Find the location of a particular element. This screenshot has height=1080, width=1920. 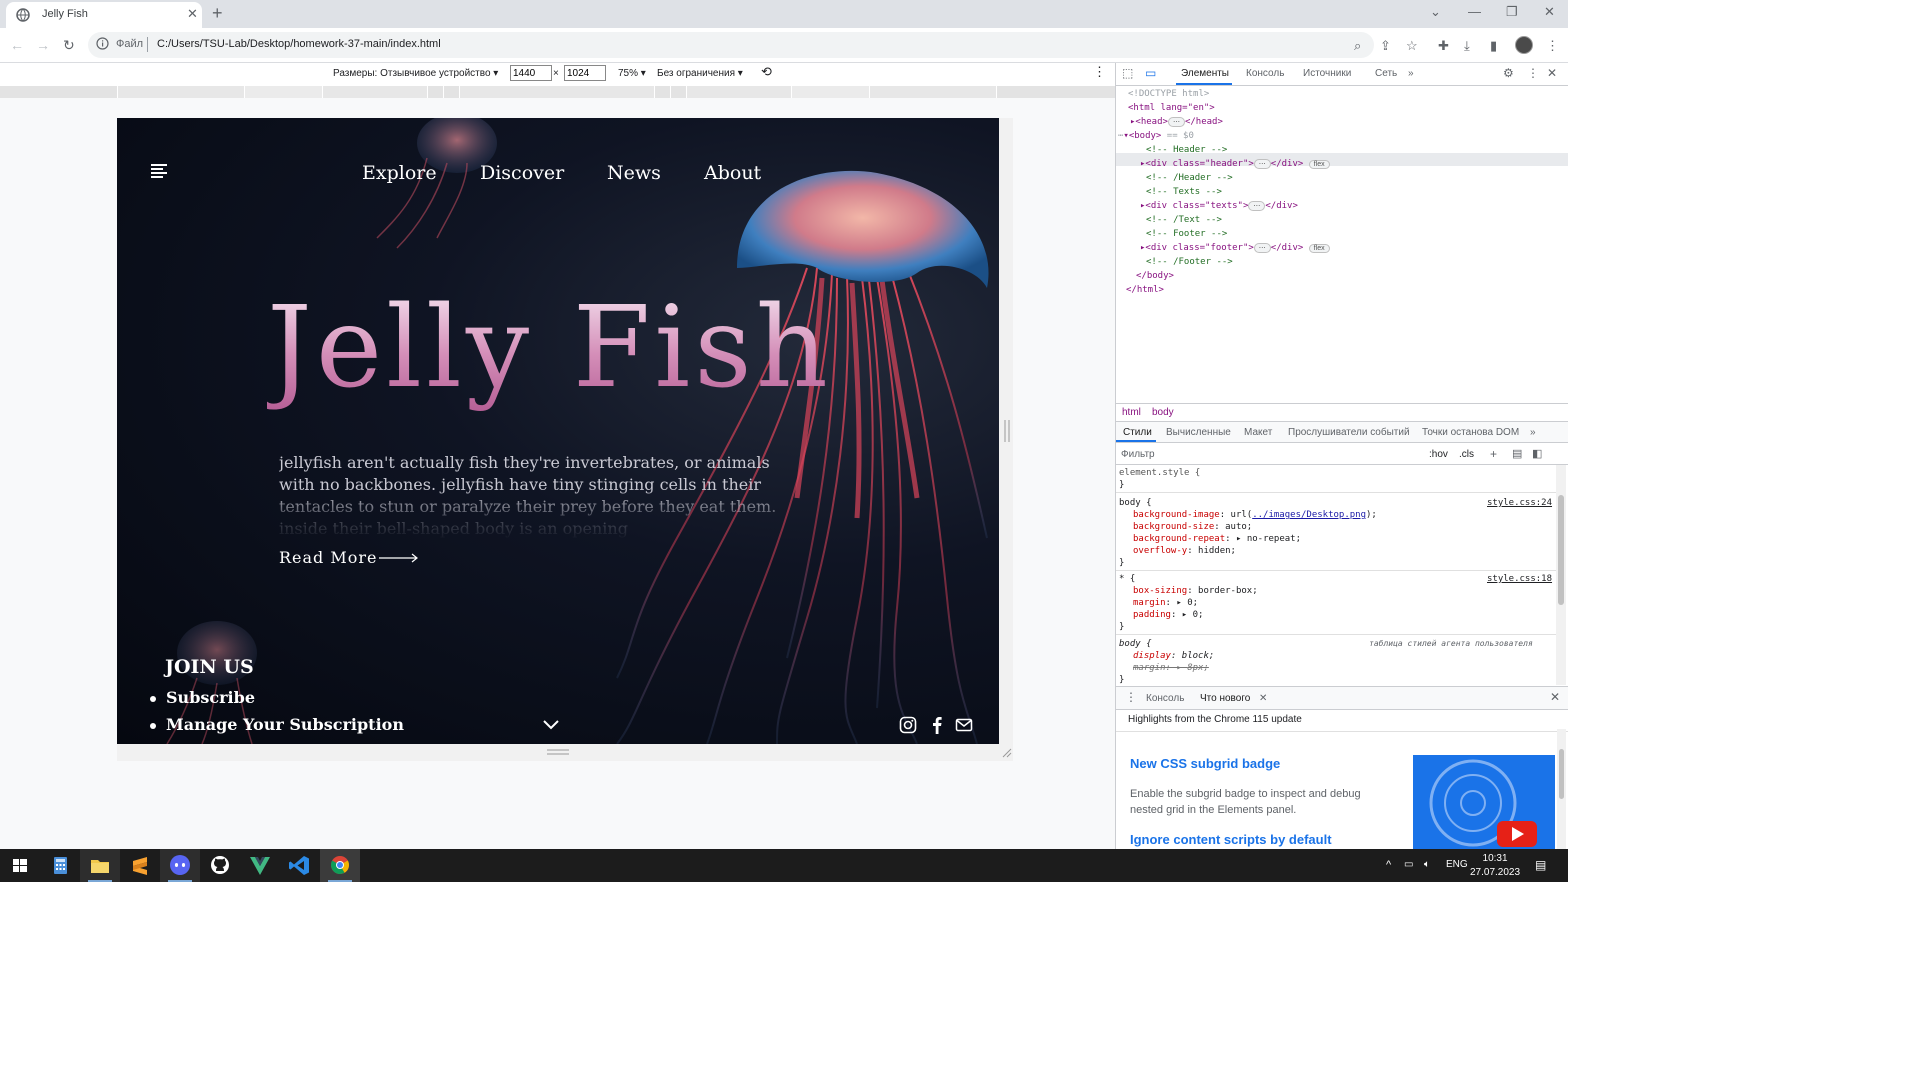

ignore-content-scripts-link: Ignore content scripts by default is located at coordinates (1231, 839).